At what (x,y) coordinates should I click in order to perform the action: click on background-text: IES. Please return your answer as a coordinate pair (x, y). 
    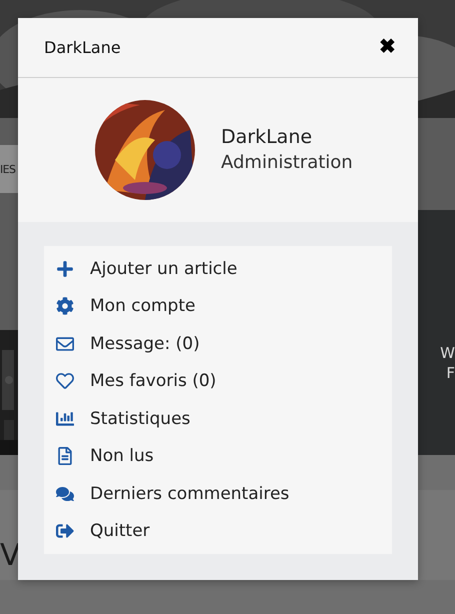
    Looking at the image, I should click on (8, 169).